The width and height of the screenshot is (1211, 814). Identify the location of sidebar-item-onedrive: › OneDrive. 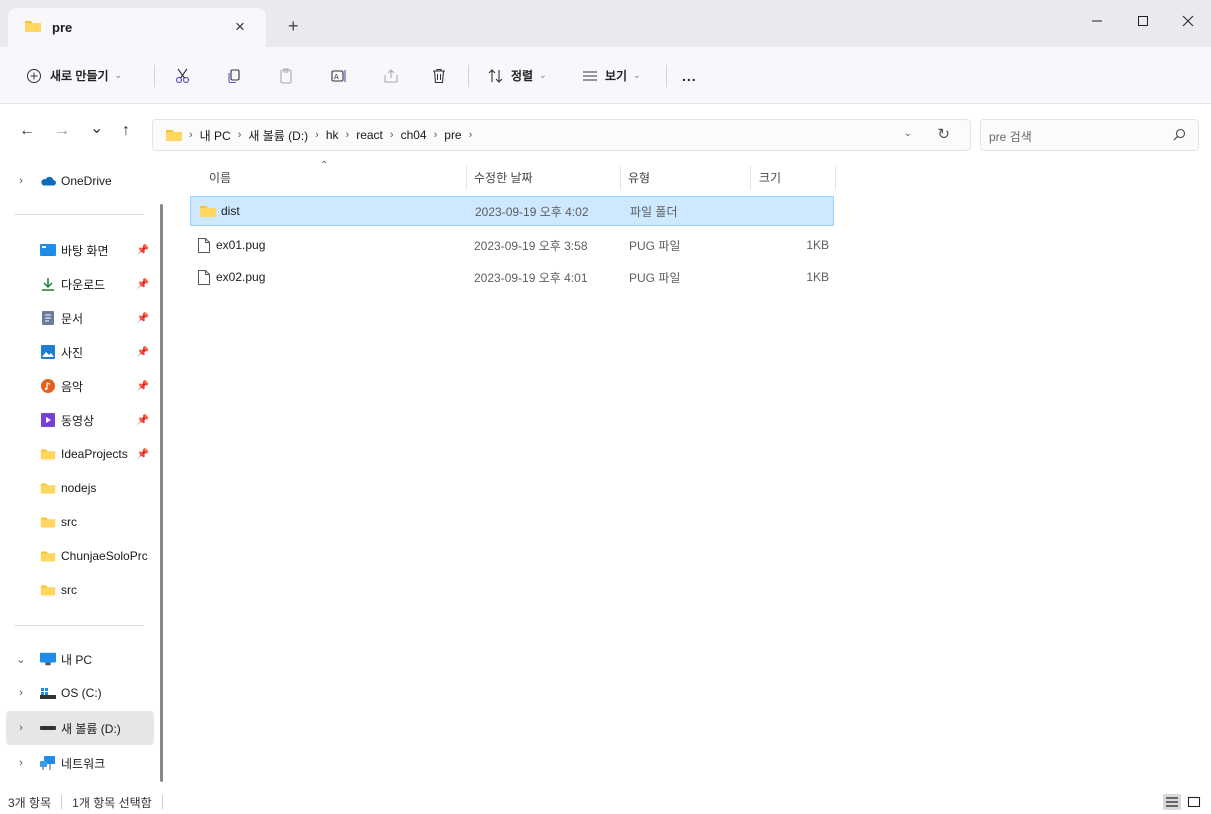
(77, 181).